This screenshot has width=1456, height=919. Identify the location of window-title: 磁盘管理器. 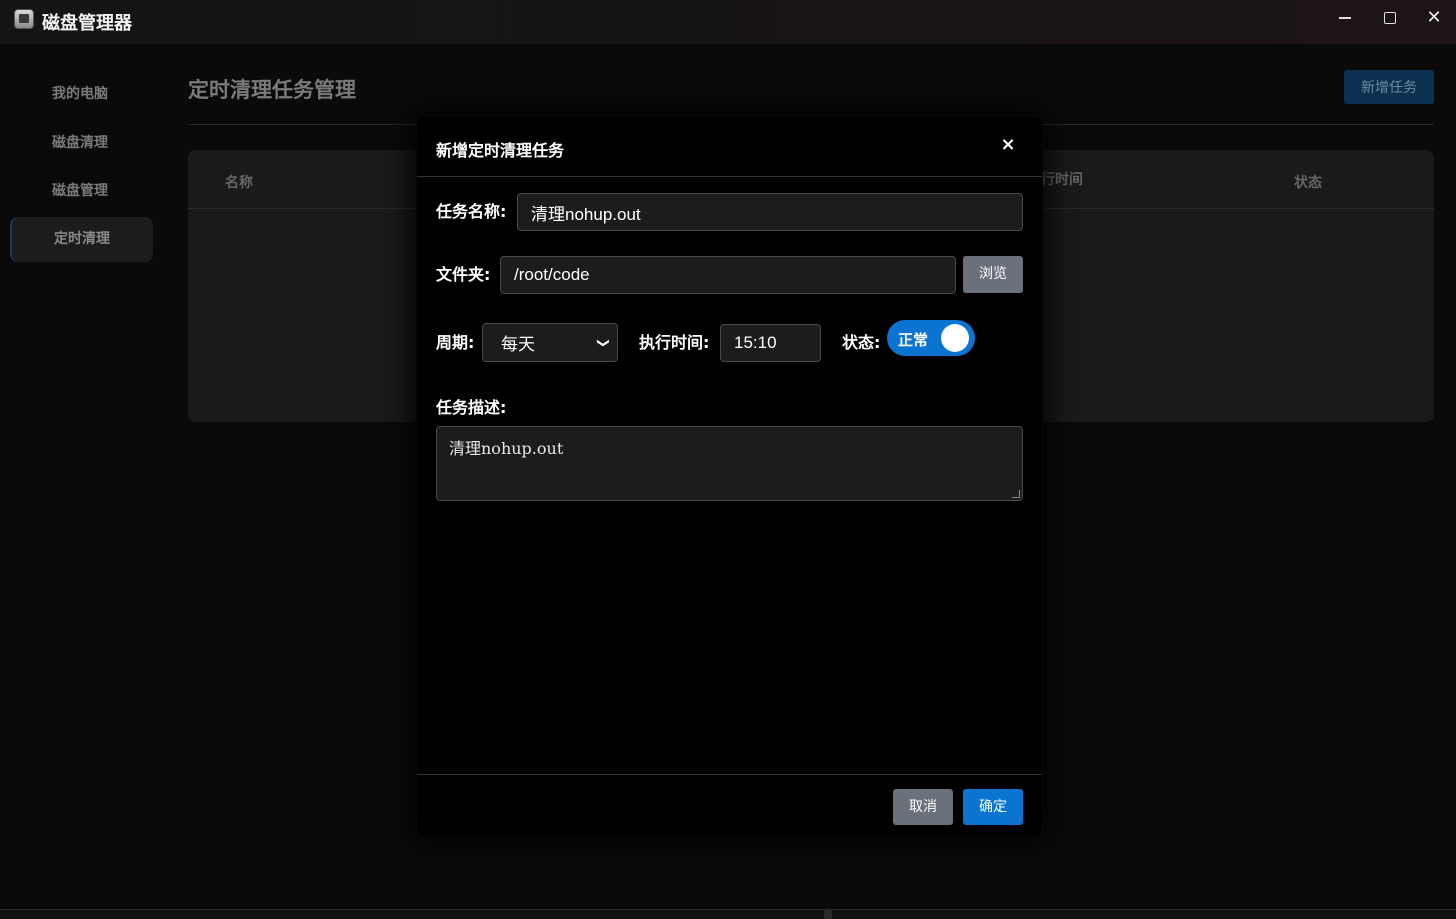
(87, 23).